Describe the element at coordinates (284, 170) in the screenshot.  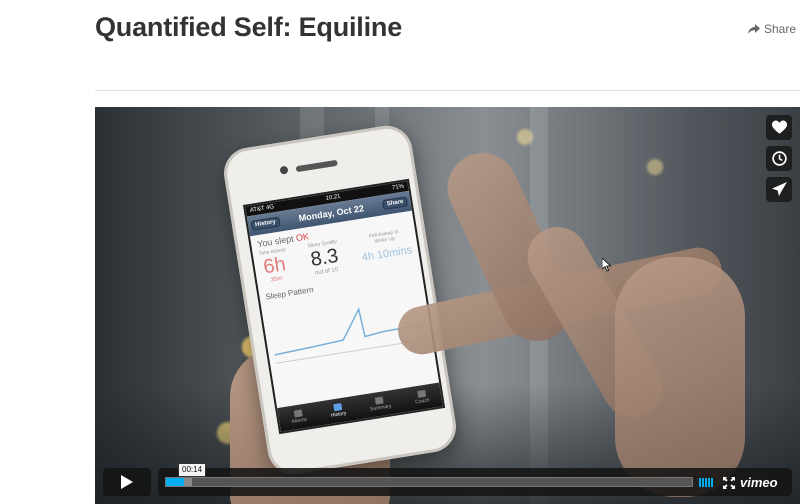
I see `camera-icon` at that location.